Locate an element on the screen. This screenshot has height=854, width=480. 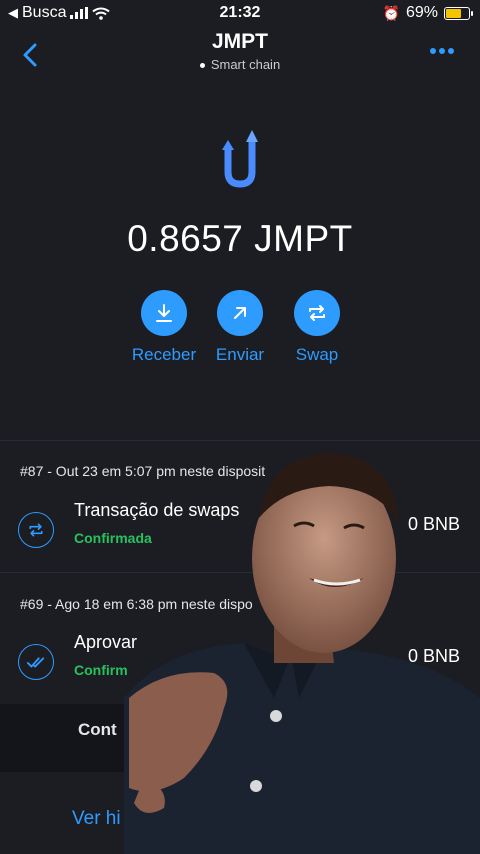
battery-icon is located at coordinates (458, 13).